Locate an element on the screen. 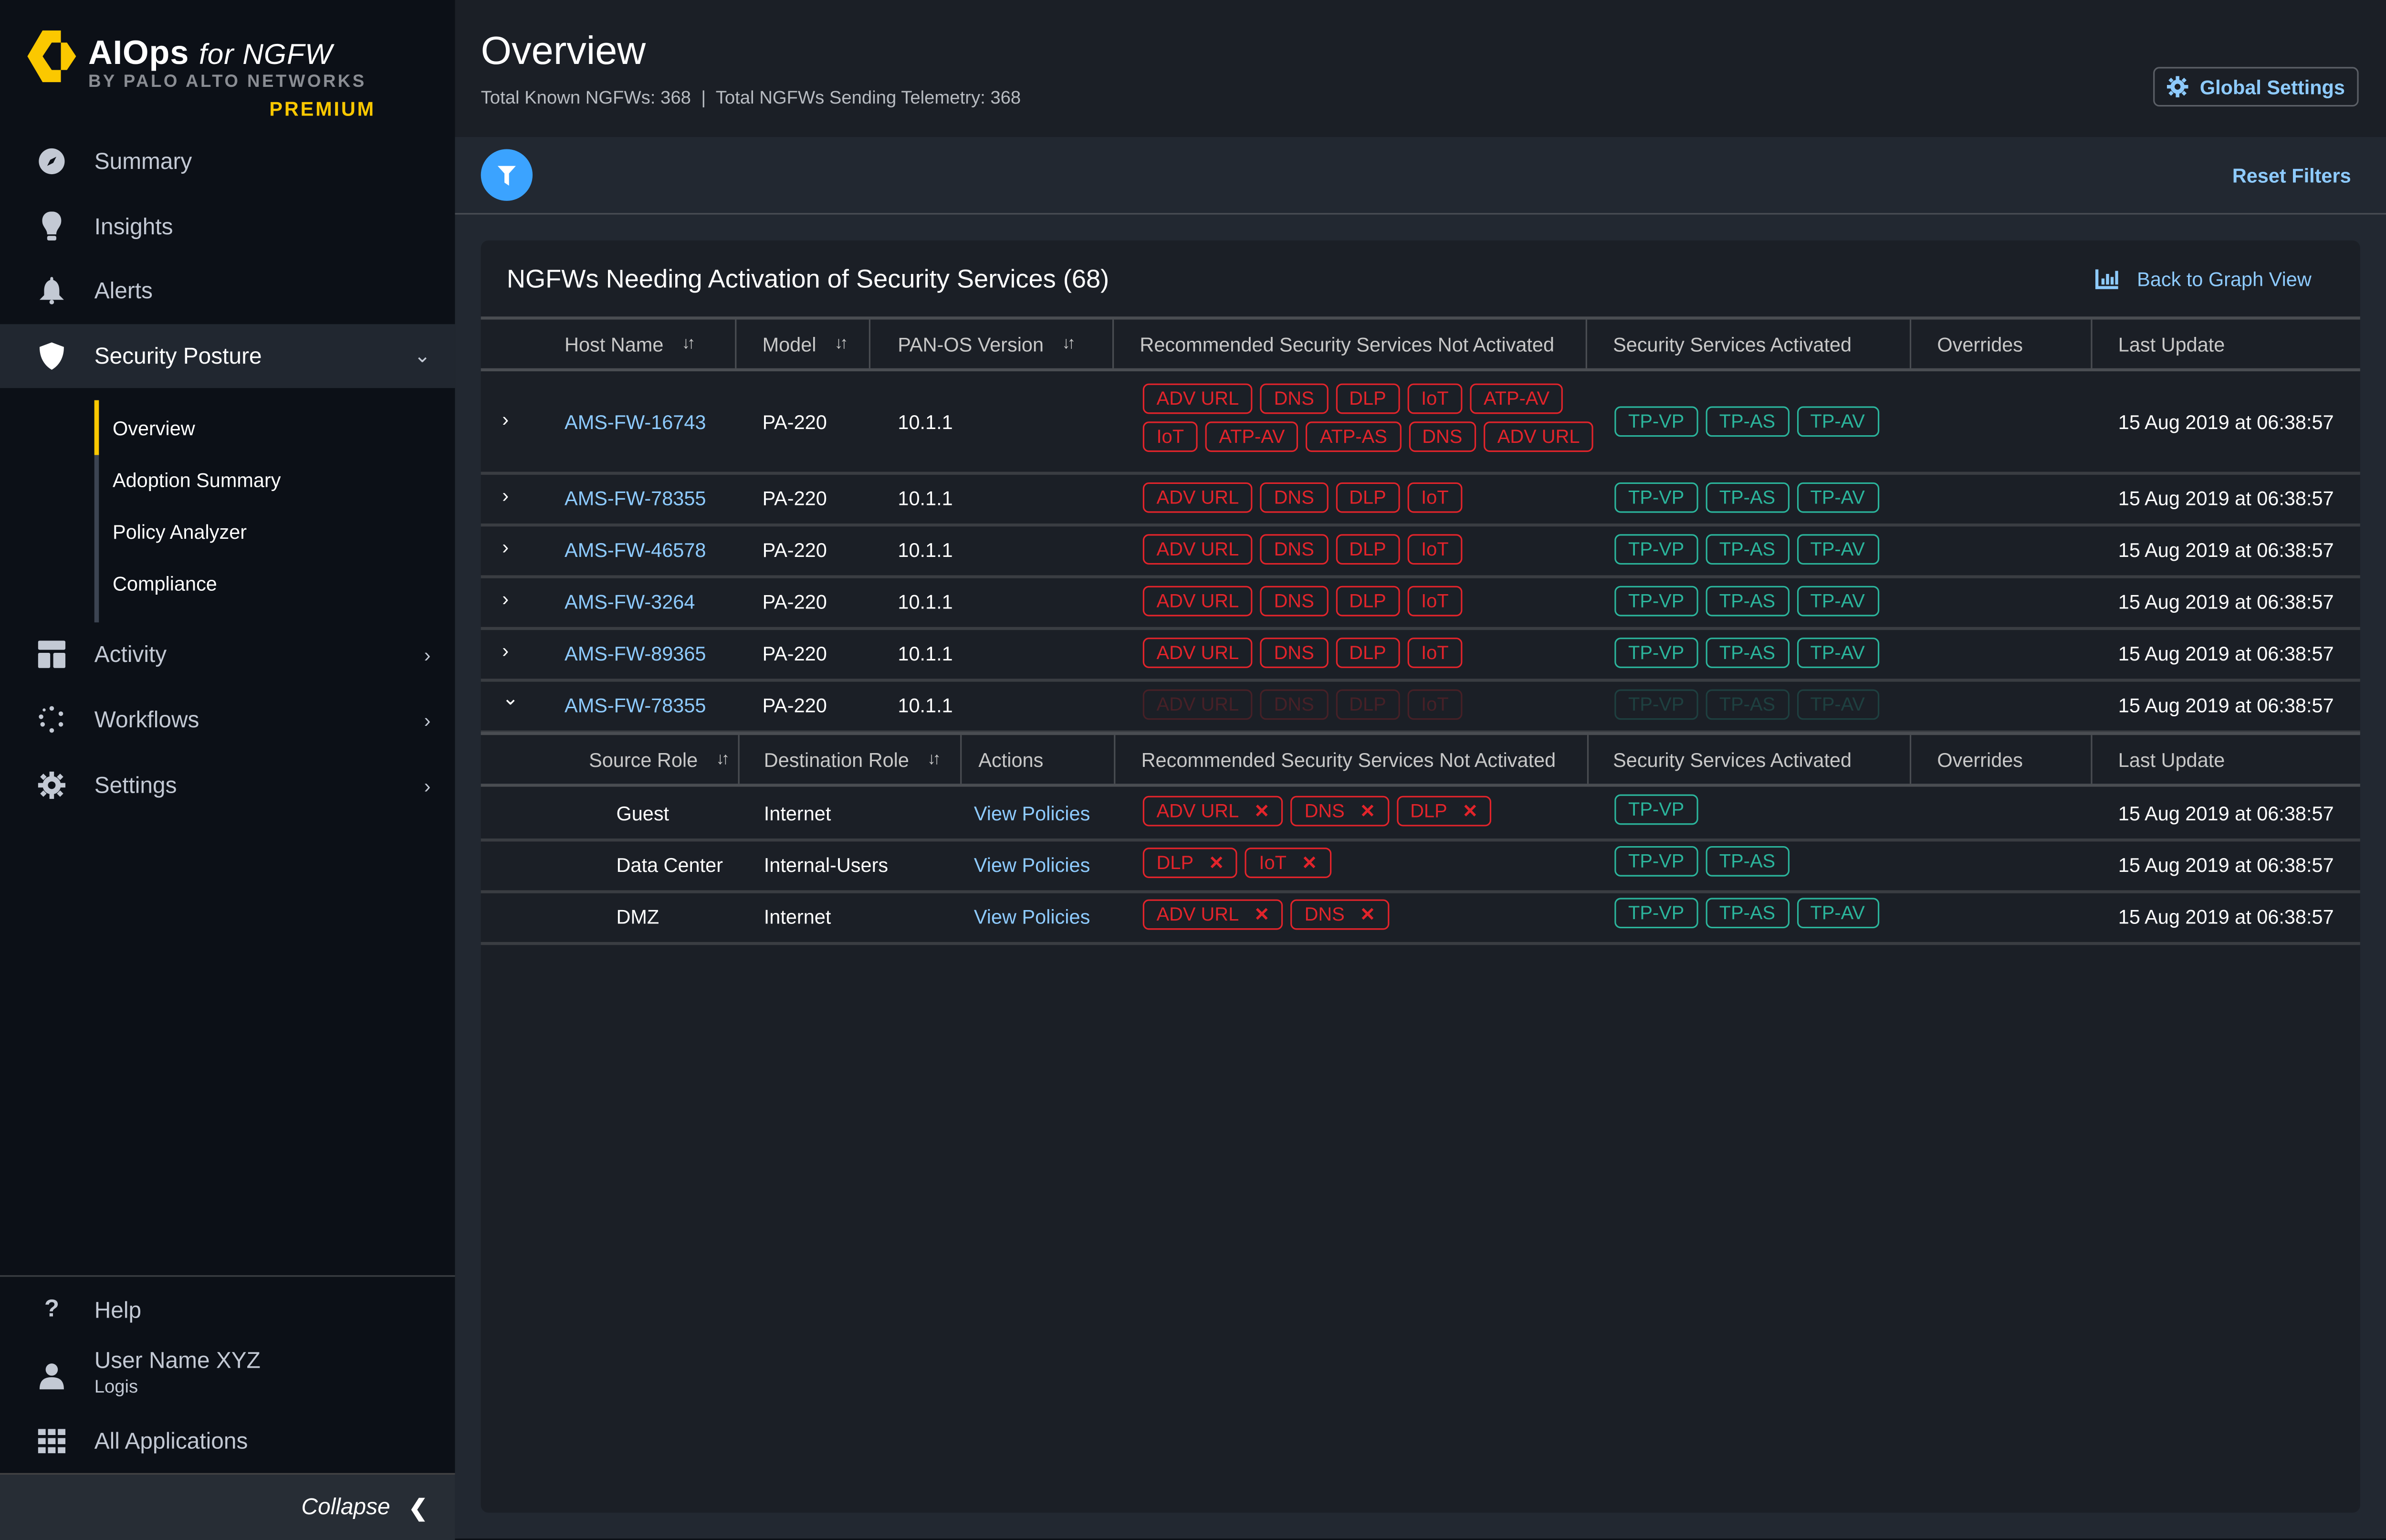  sidebar-subitem-adoption-summary: Adoption Summary is located at coordinates (271, 479).